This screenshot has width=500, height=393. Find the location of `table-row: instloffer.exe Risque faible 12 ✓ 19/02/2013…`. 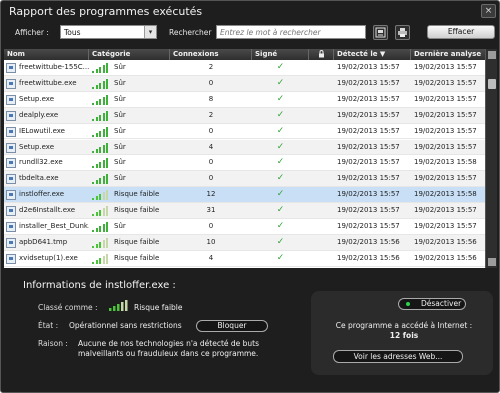

table-row: instloffer.exe Risque faible 12 ✓ 19/02/2013… is located at coordinates (244, 195).